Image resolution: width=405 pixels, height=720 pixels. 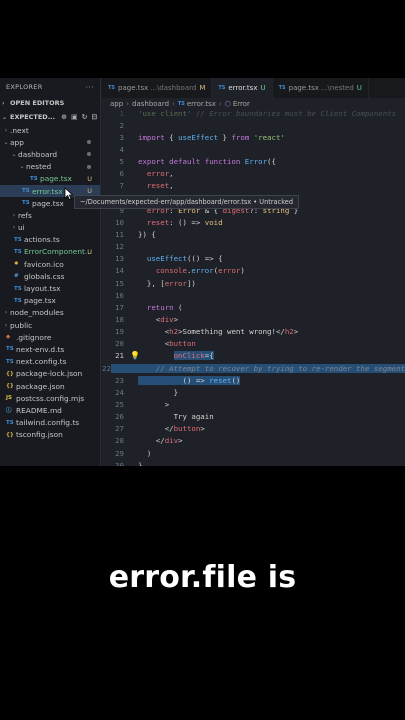 What do you see at coordinates (142, 404) in the screenshot?
I see `code-line: 25 >` at bounding box center [142, 404].